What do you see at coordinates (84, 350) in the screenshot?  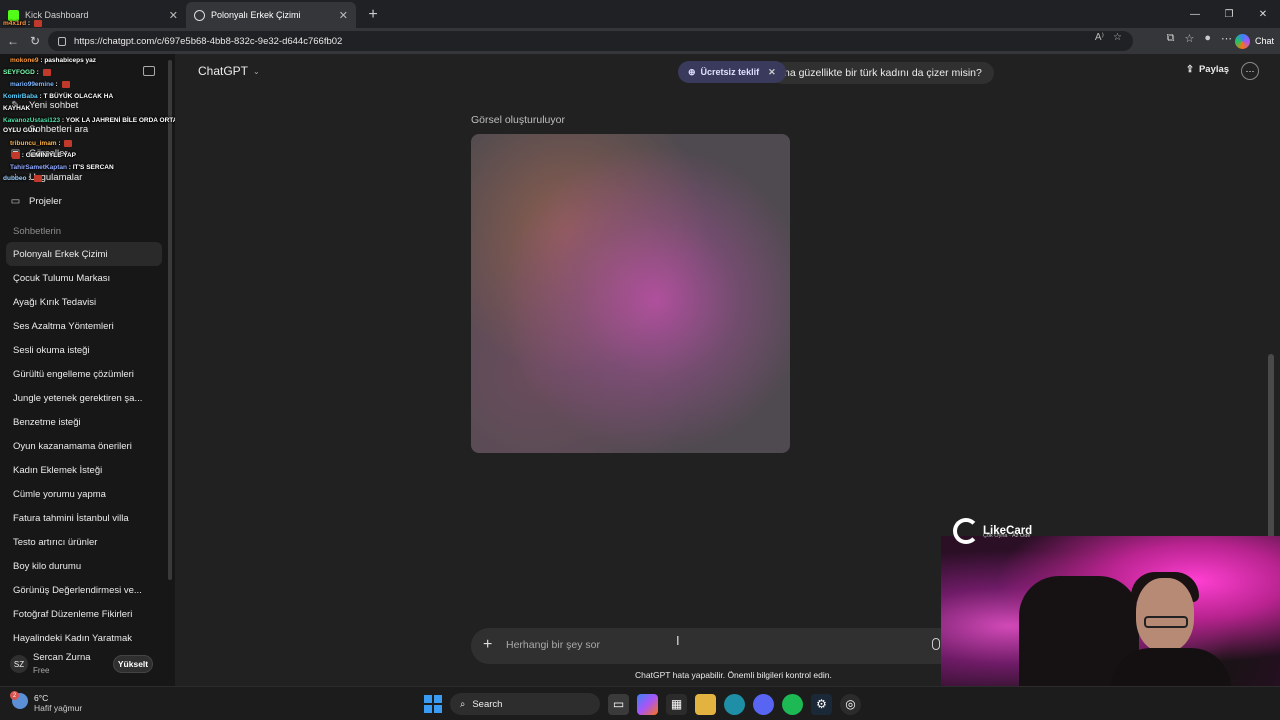 I see `chat-history-item: Sesli okuma isteği` at bounding box center [84, 350].